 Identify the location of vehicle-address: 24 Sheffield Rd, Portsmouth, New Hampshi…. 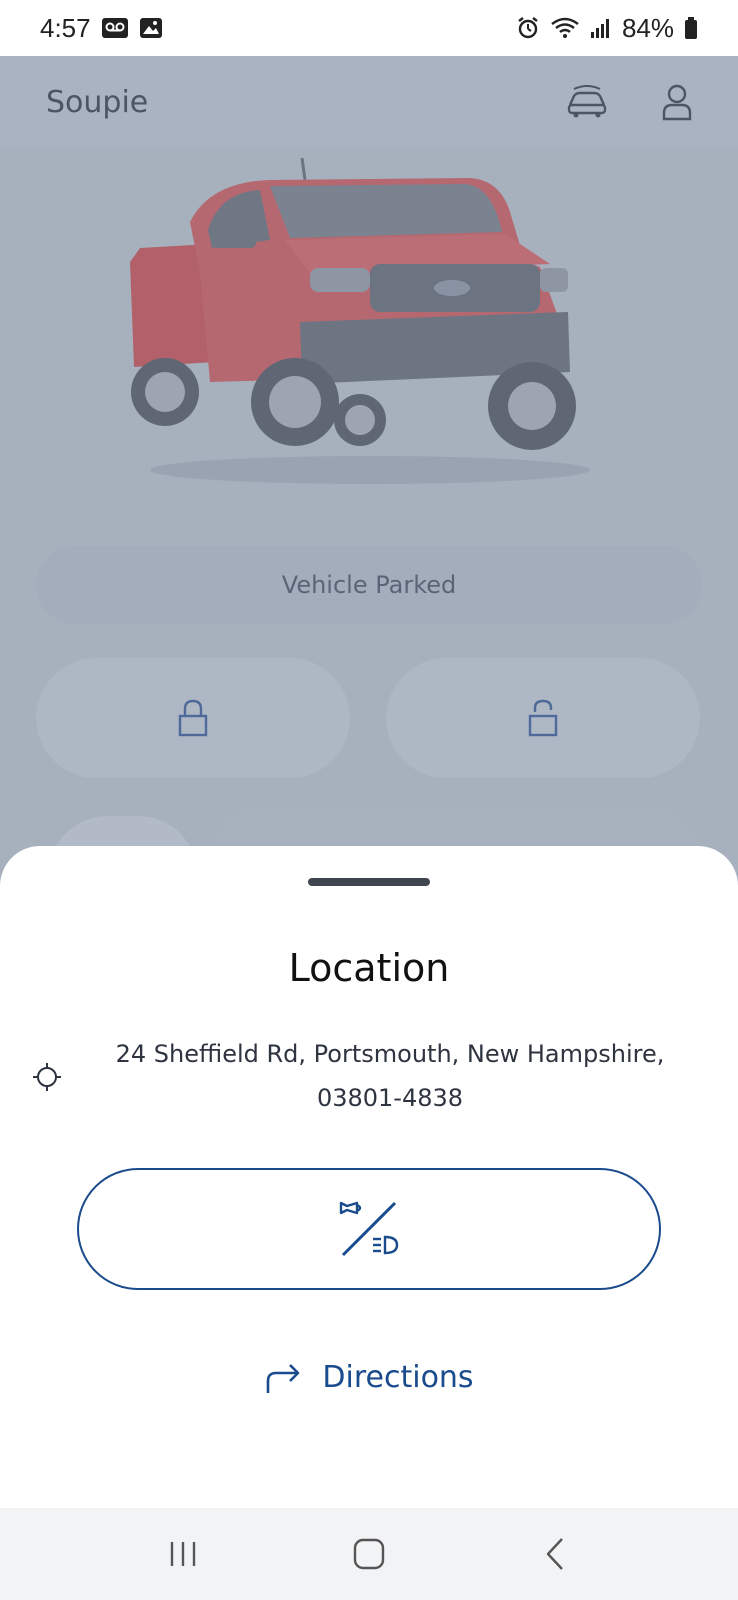
(390, 1076).